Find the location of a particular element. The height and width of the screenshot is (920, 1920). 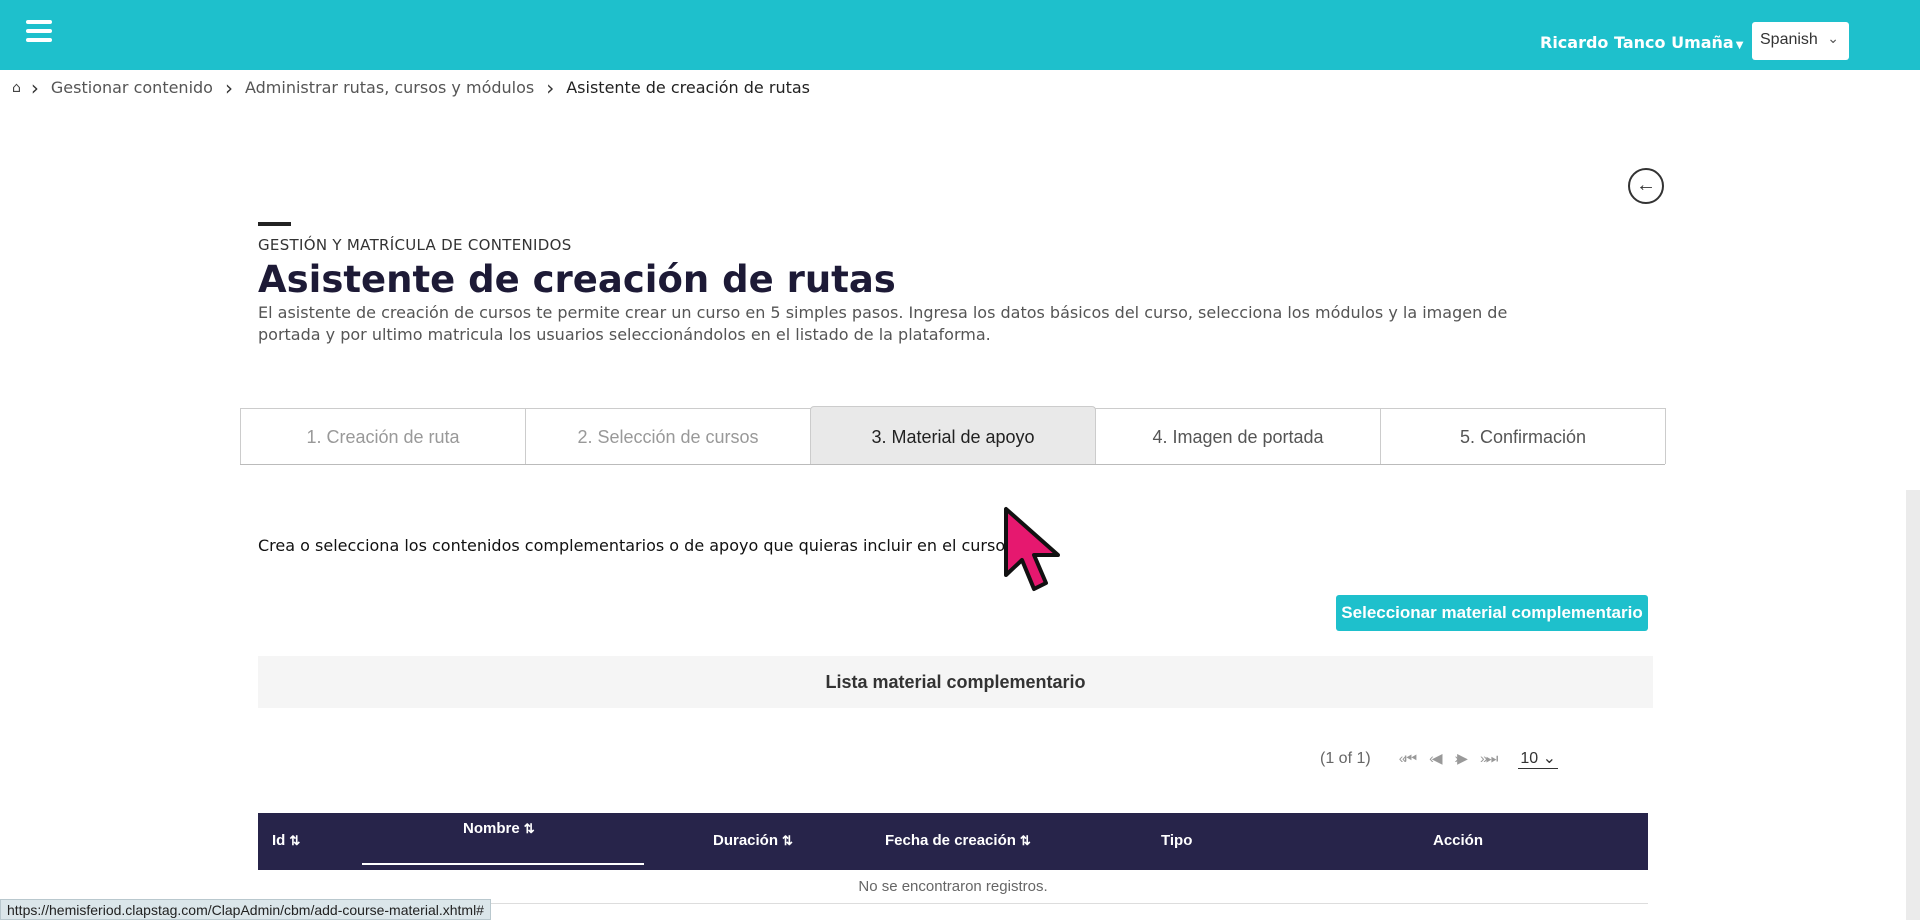

column-nombre: Nombre ⇅ is located at coordinates (499, 828).